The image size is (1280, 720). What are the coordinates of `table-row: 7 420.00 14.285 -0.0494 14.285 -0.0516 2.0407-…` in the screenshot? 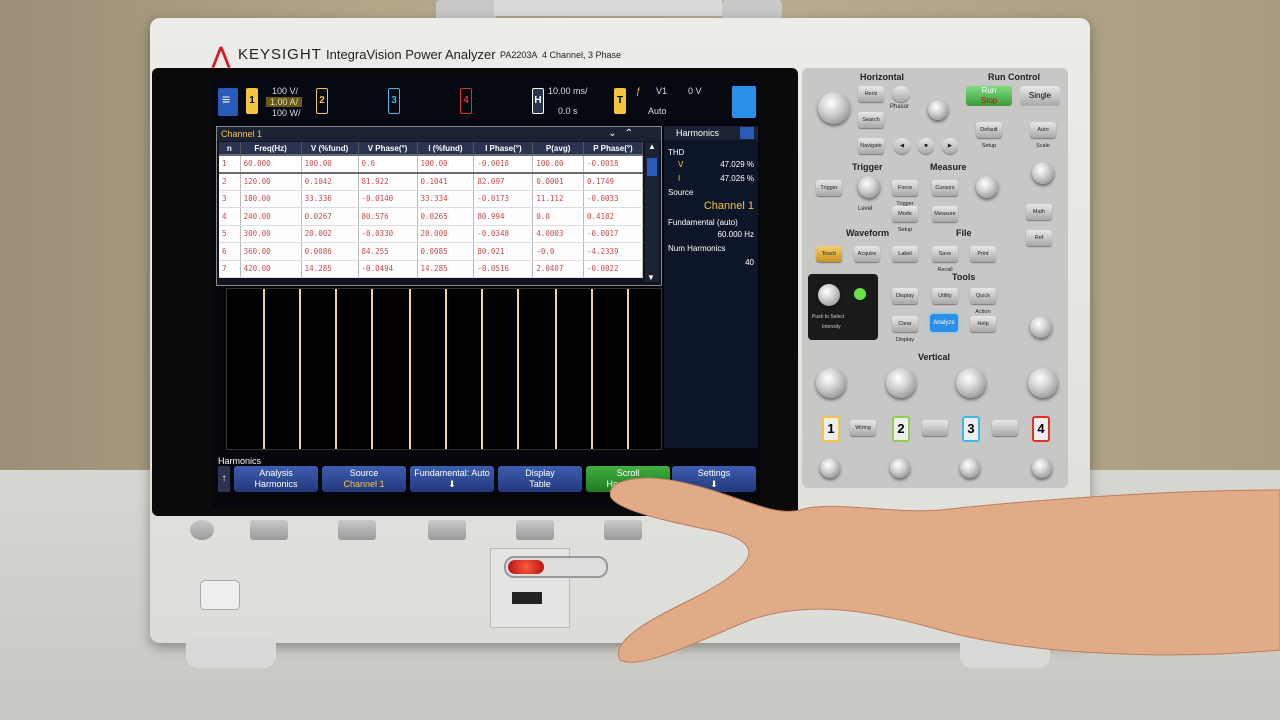 It's located at (431, 269).